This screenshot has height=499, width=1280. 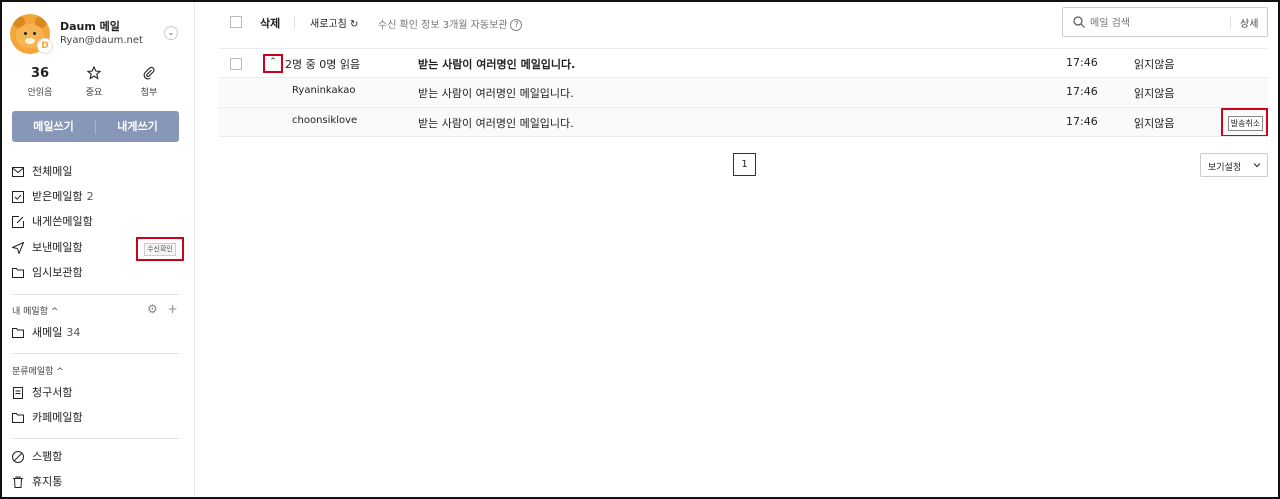 What do you see at coordinates (18, 197) in the screenshot?
I see `inbox-check-icon` at bounding box center [18, 197].